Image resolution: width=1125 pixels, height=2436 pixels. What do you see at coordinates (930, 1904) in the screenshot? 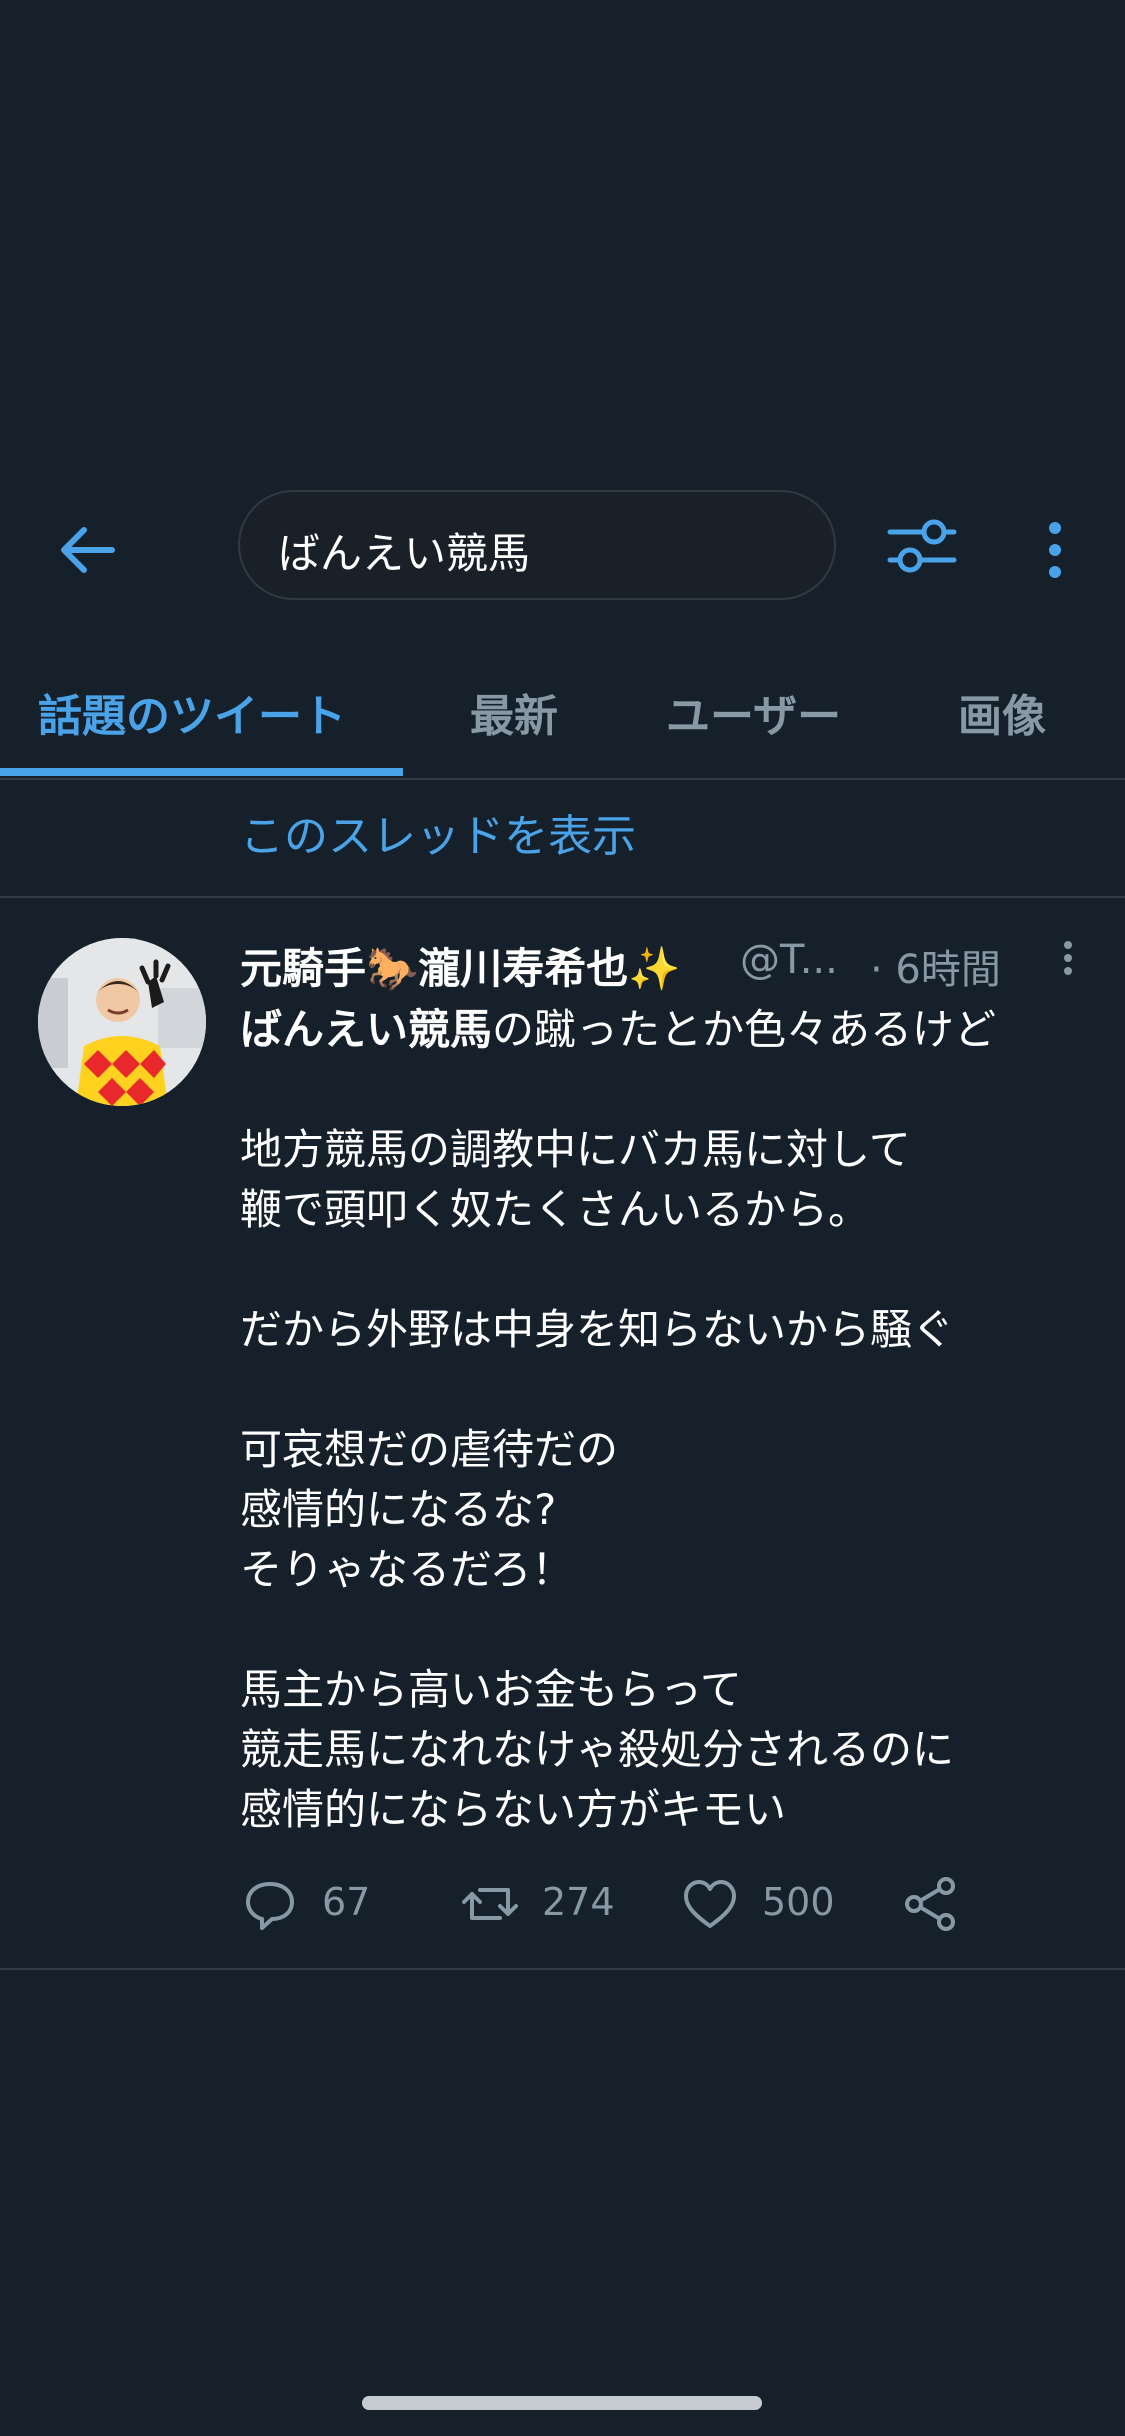
I see `share-icon` at bounding box center [930, 1904].